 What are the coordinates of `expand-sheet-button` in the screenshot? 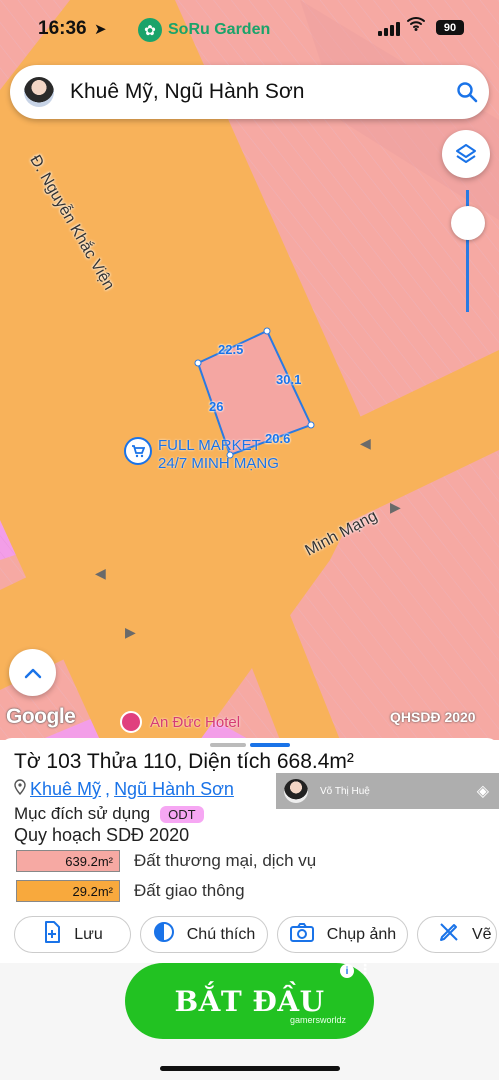 It's located at (32, 672).